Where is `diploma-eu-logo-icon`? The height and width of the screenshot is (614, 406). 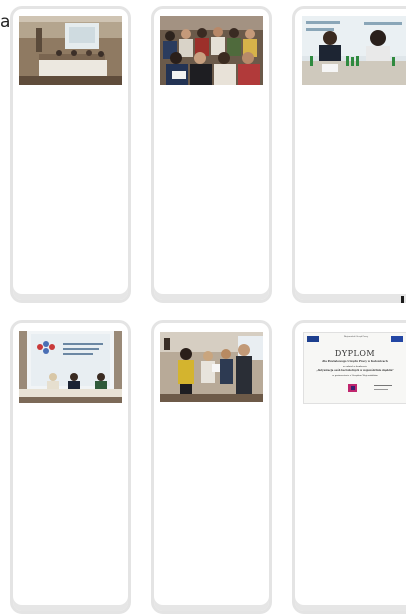 diploma-eu-logo-icon is located at coordinates (313, 339).